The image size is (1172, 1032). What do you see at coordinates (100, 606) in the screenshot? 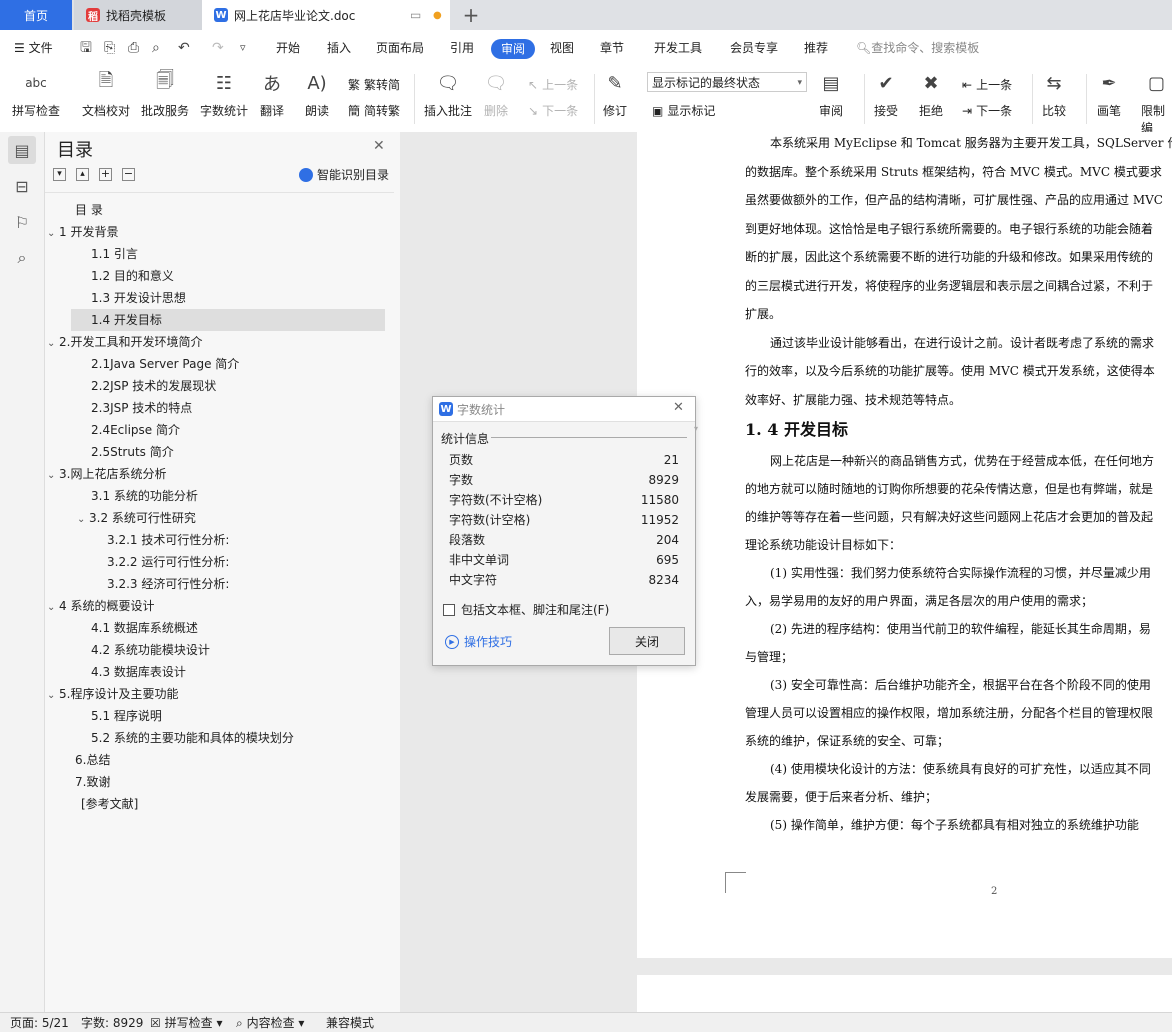
I see `toc-item: ⌄ 4 系统的概要设计` at bounding box center [100, 606].